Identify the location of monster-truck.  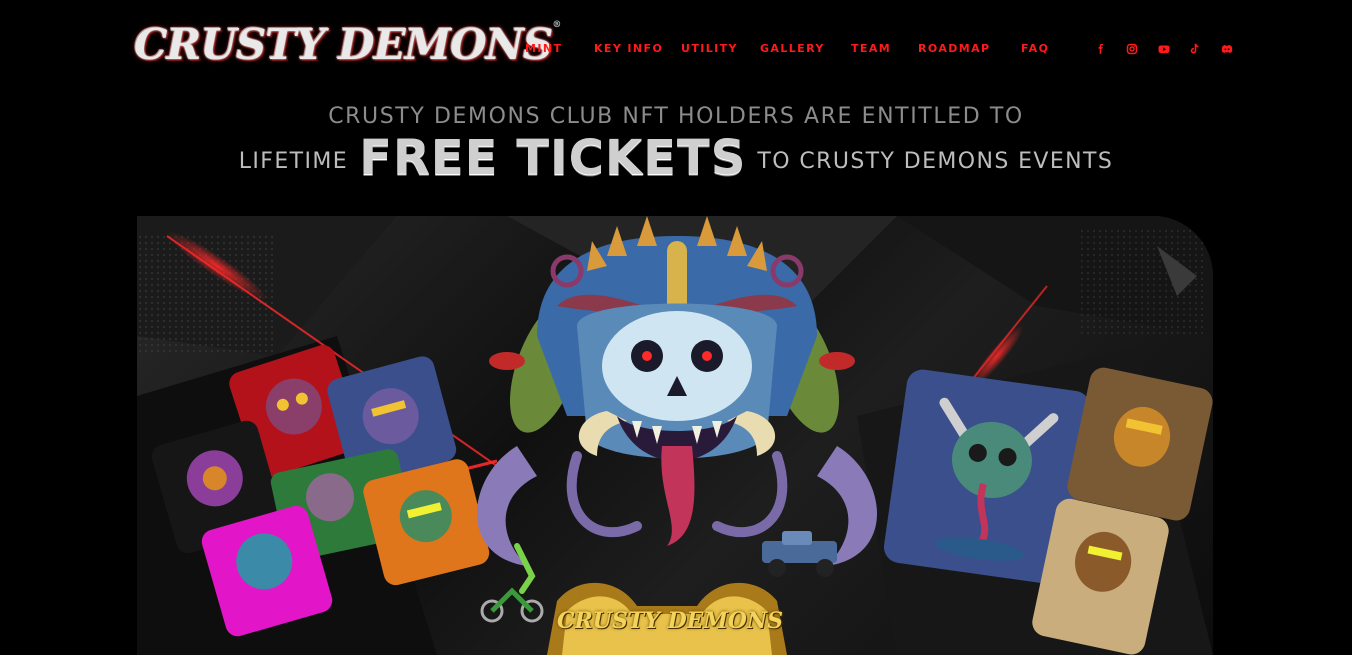
(799, 554).